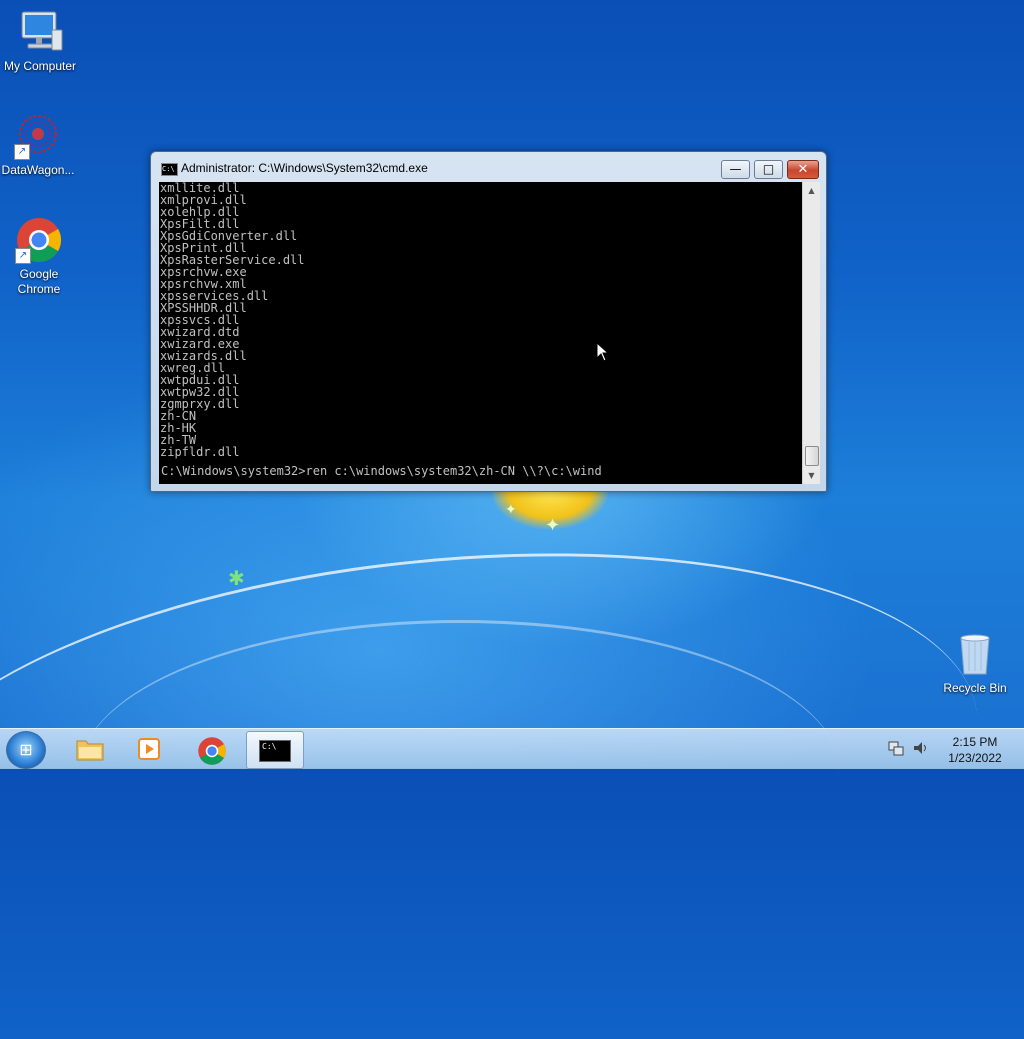  Describe the element at coordinates (193, 368) in the screenshot. I see `console-line: xwreg.dll` at that location.